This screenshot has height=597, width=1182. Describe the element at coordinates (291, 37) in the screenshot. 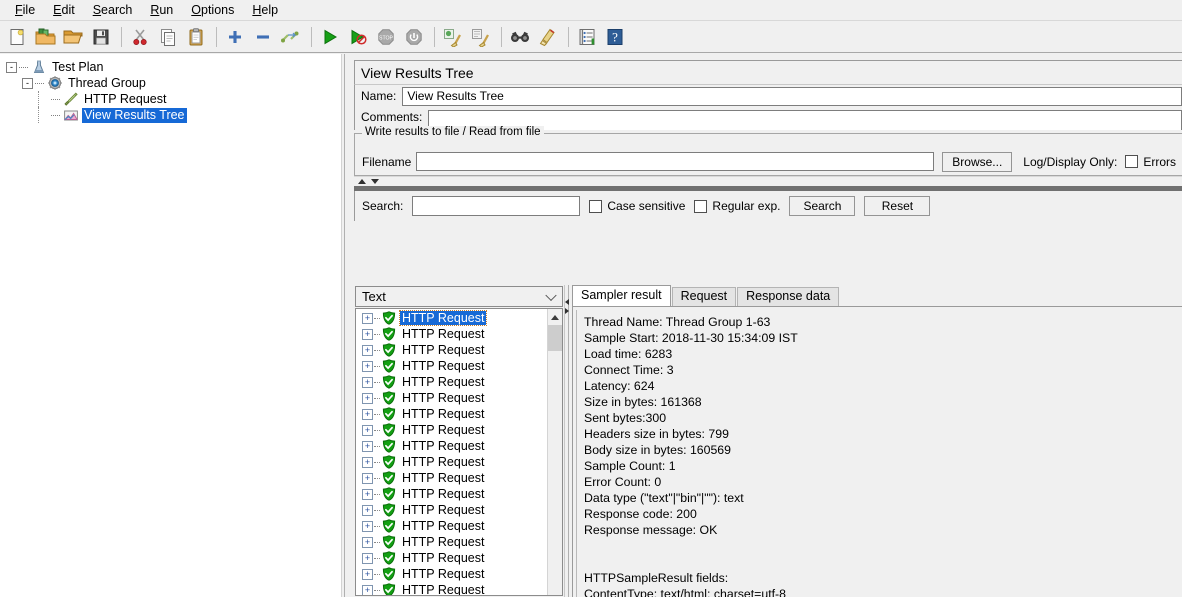

I see `toggle-icon` at that location.